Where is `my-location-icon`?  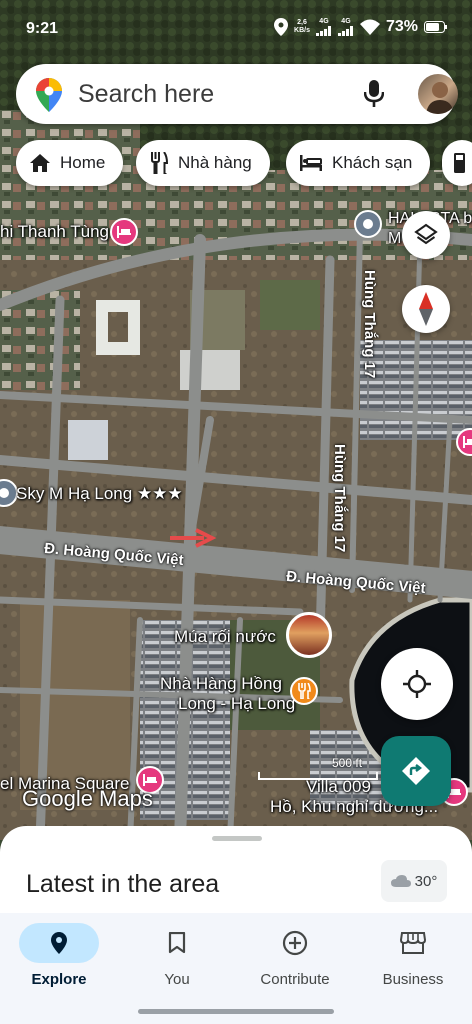
my-location-icon is located at coordinates (417, 684).